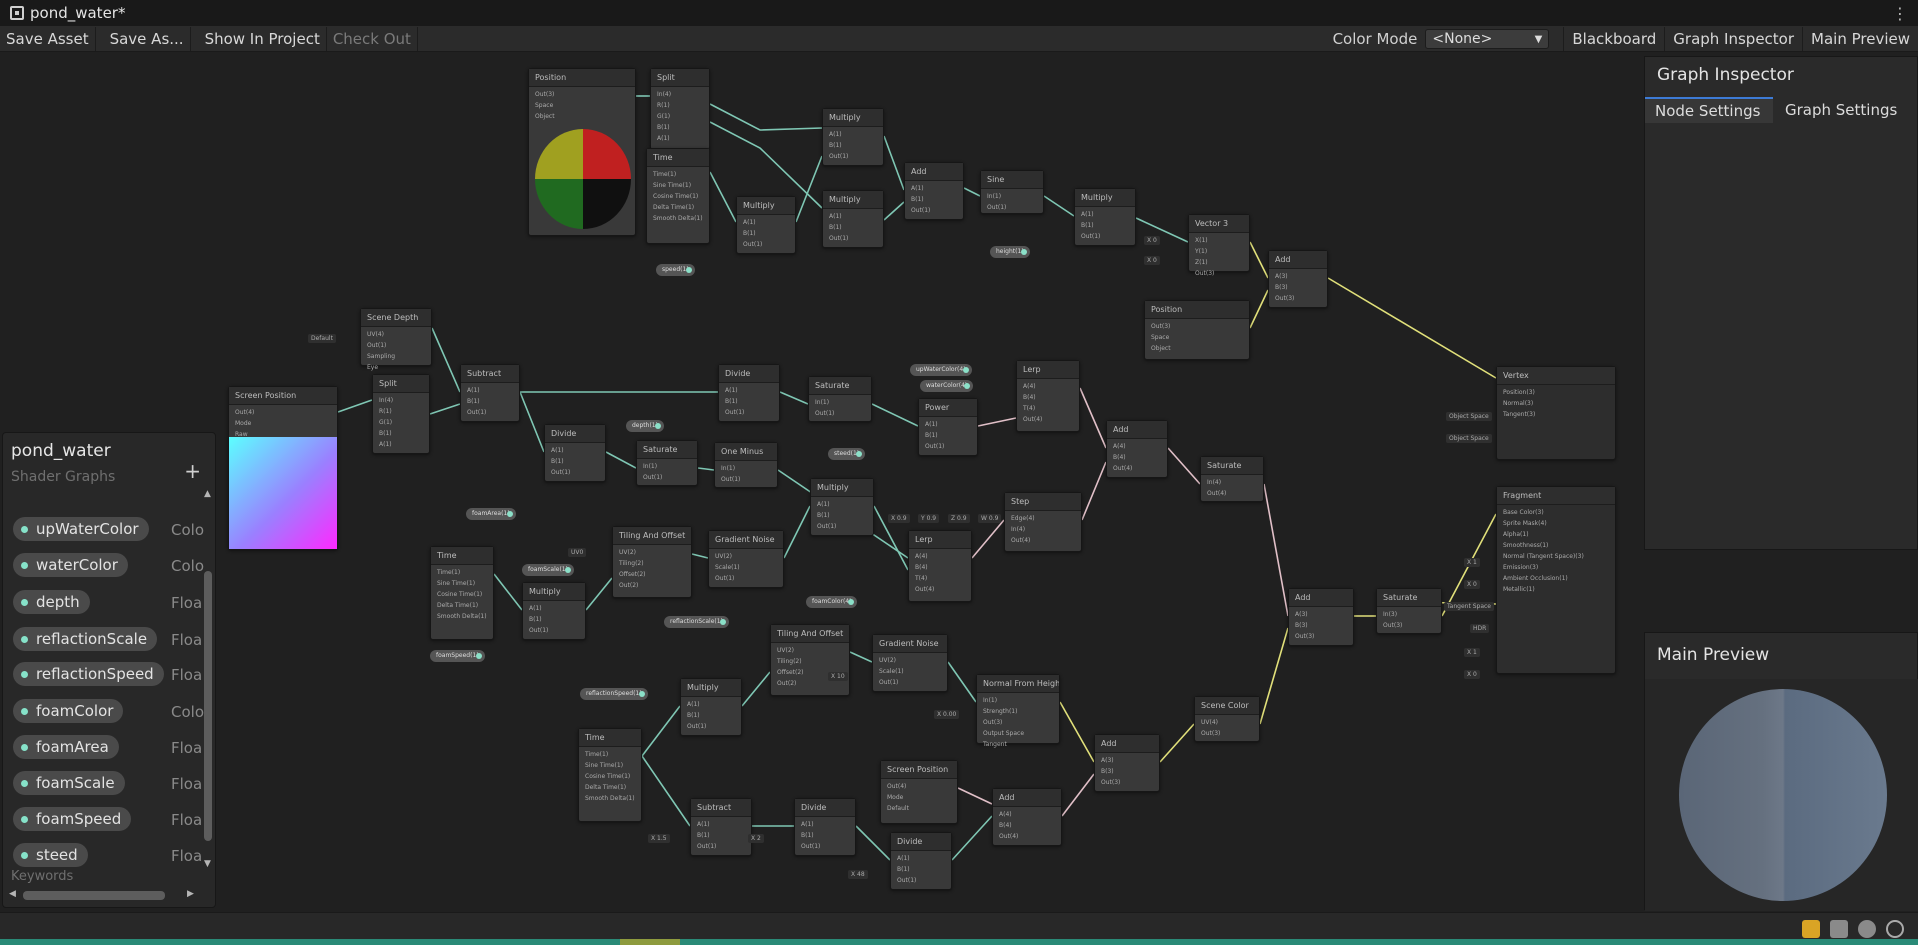  Describe the element at coordinates (1201, 240) in the screenshot. I see `node-port: X(1)` at that location.